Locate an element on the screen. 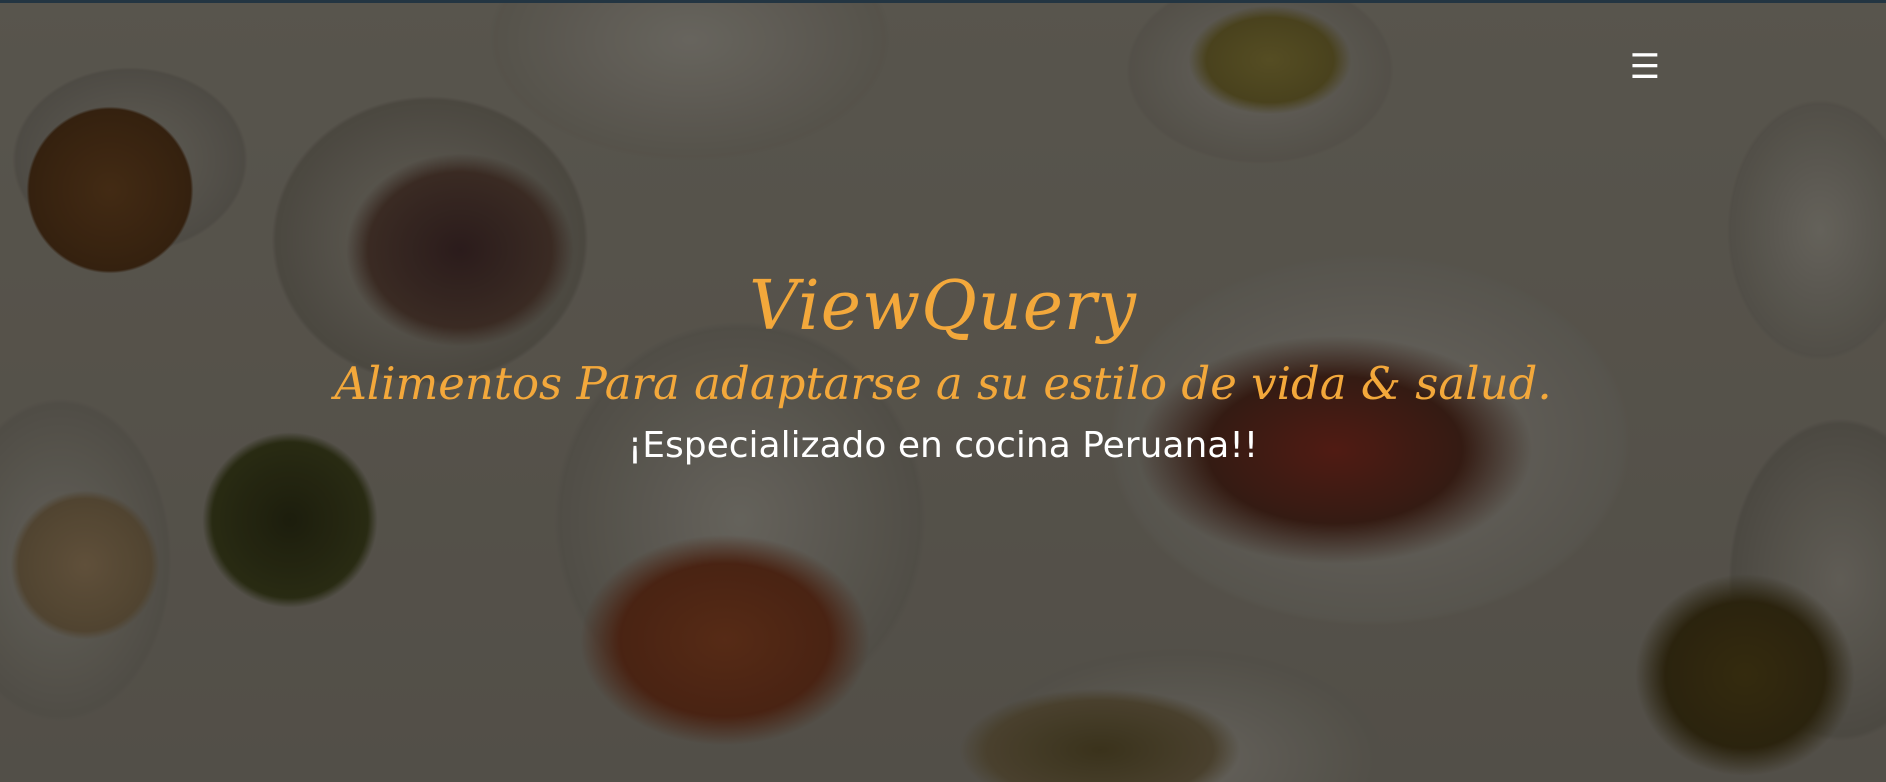 This screenshot has width=1886, height=782. hero-subtitle: ¡Especializado en cocina Peruana!! is located at coordinates (943, 445).